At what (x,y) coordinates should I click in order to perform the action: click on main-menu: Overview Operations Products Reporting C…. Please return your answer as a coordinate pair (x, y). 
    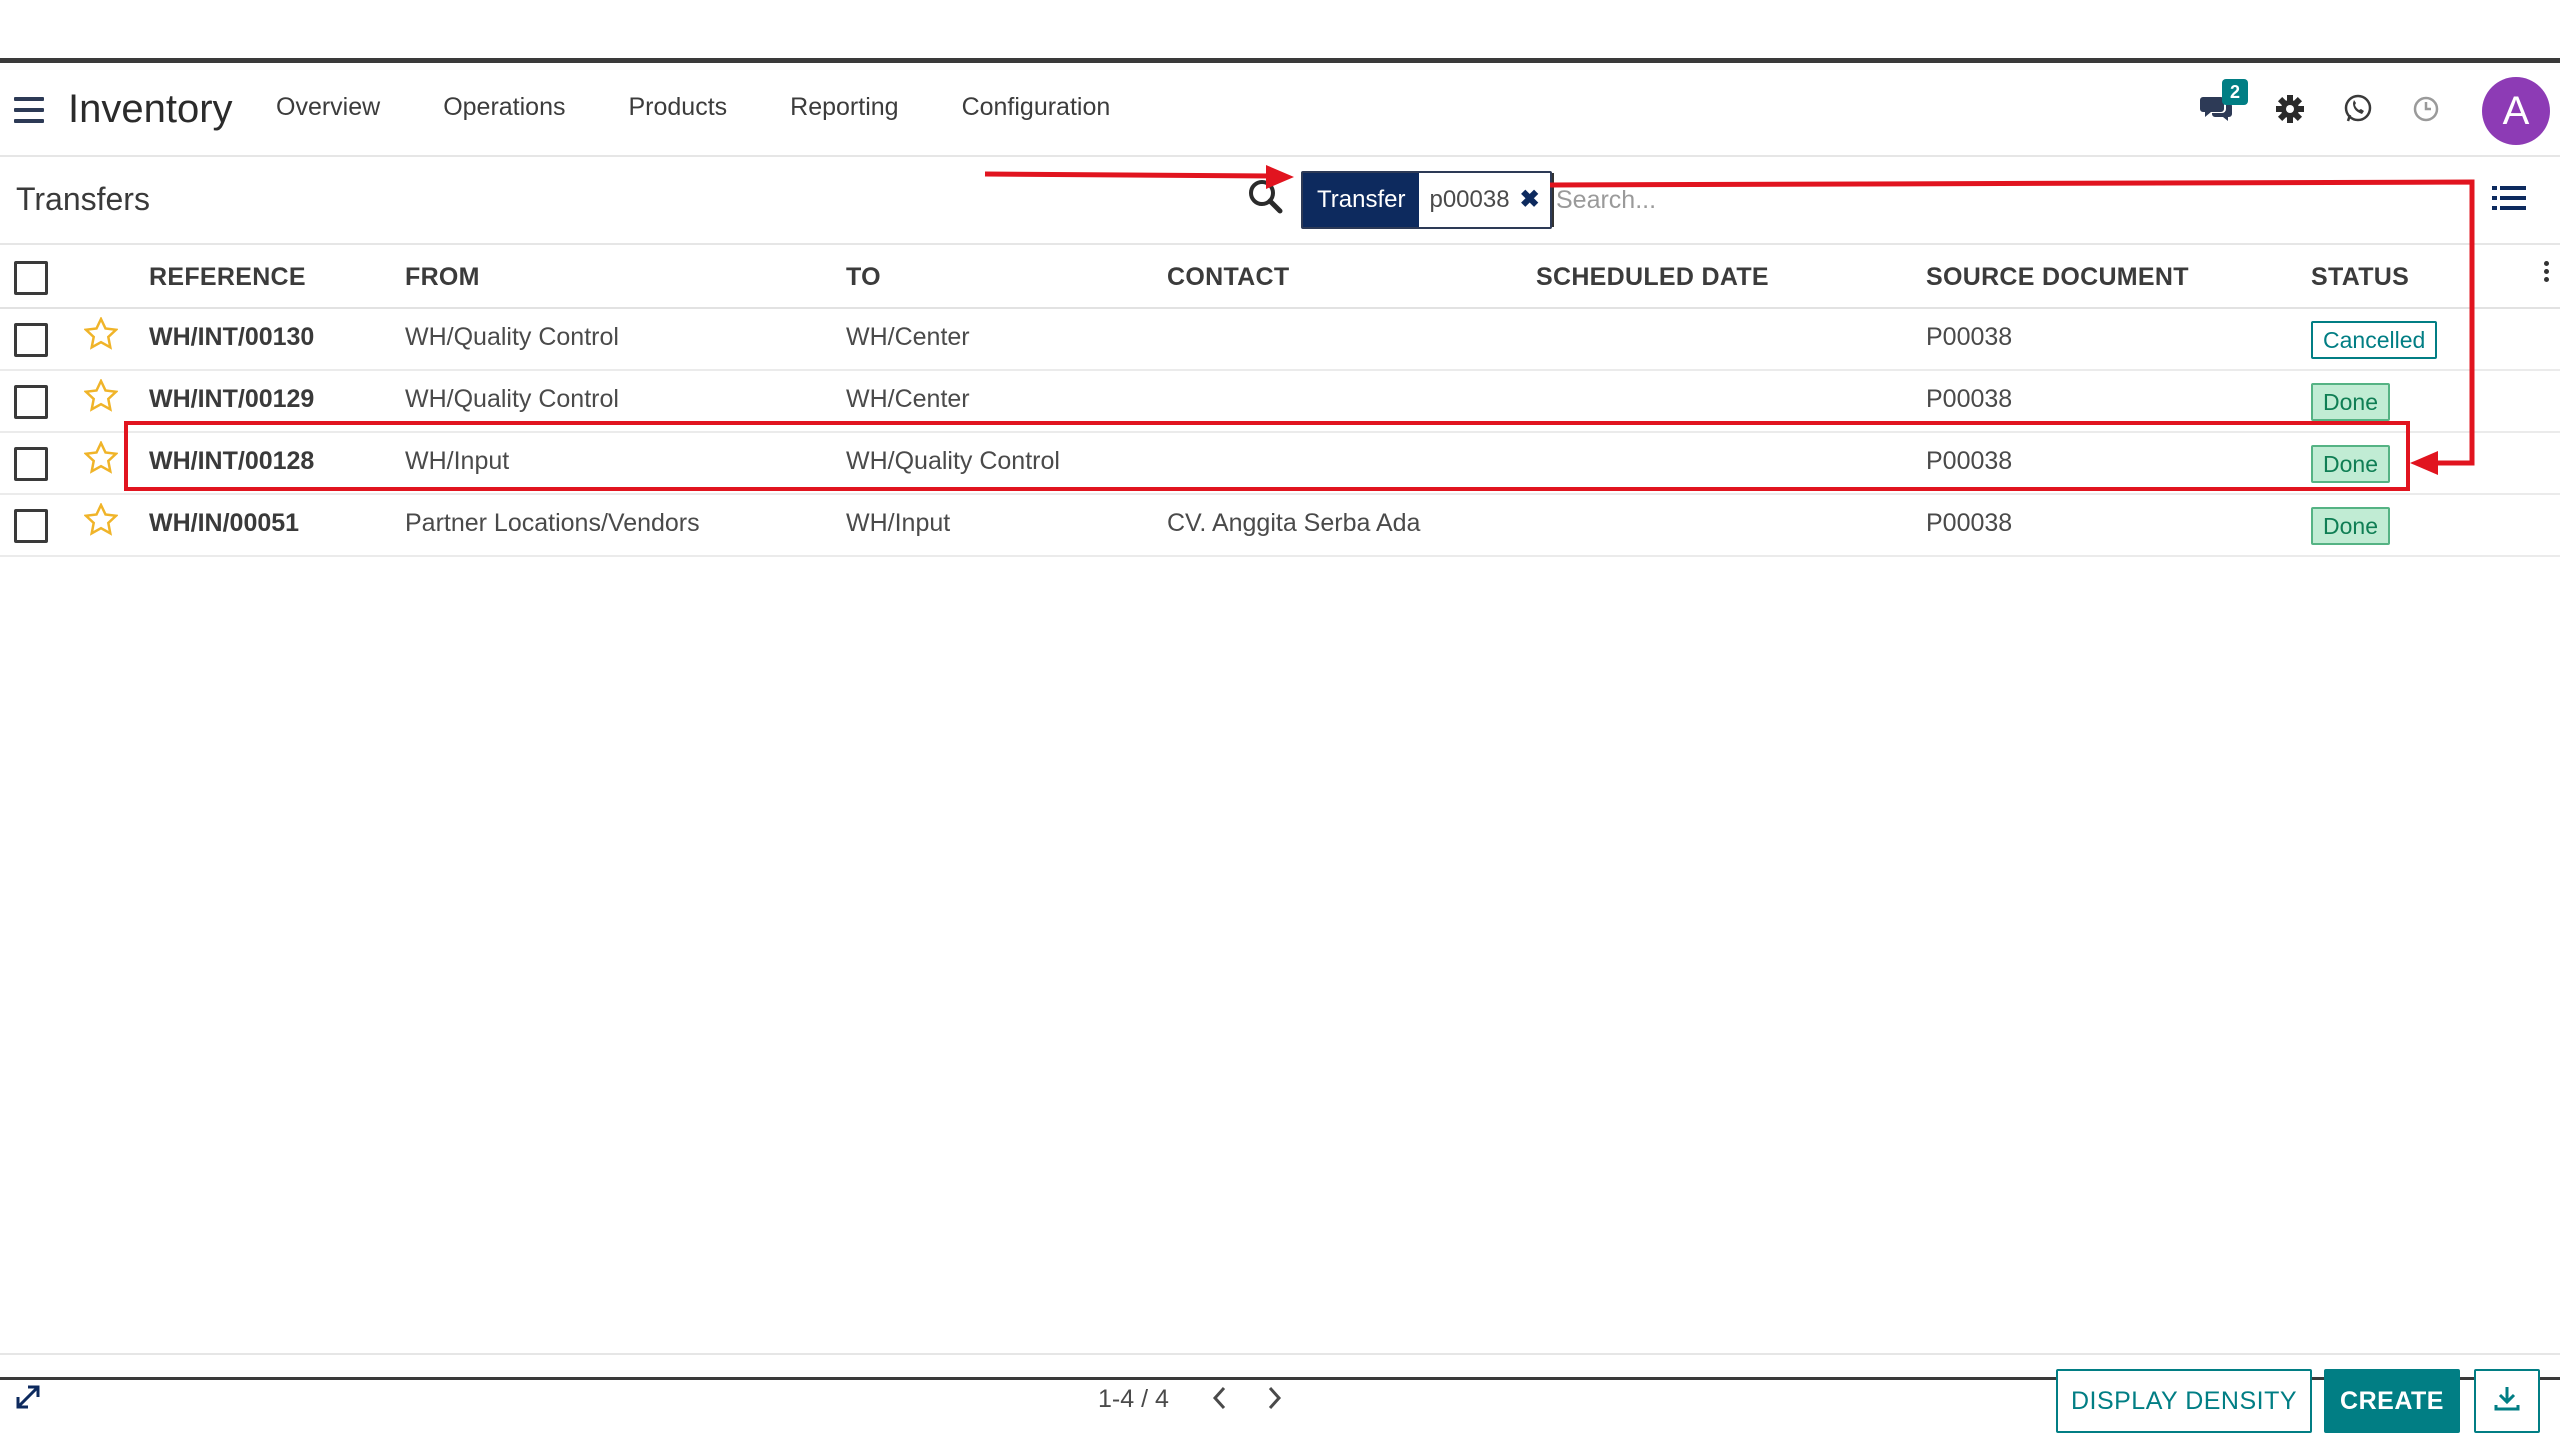
    Looking at the image, I should click on (724, 107).